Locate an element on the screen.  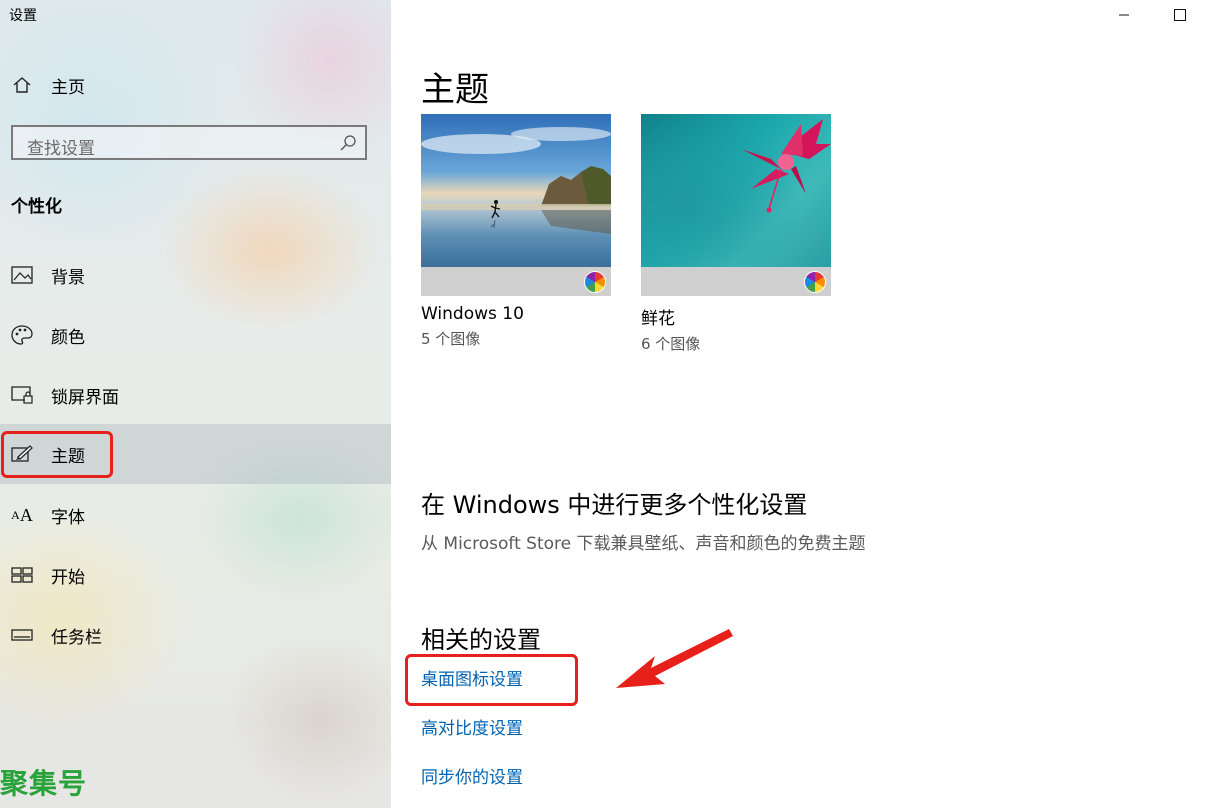
theme-image-count: 5 个图像 is located at coordinates (451, 339).